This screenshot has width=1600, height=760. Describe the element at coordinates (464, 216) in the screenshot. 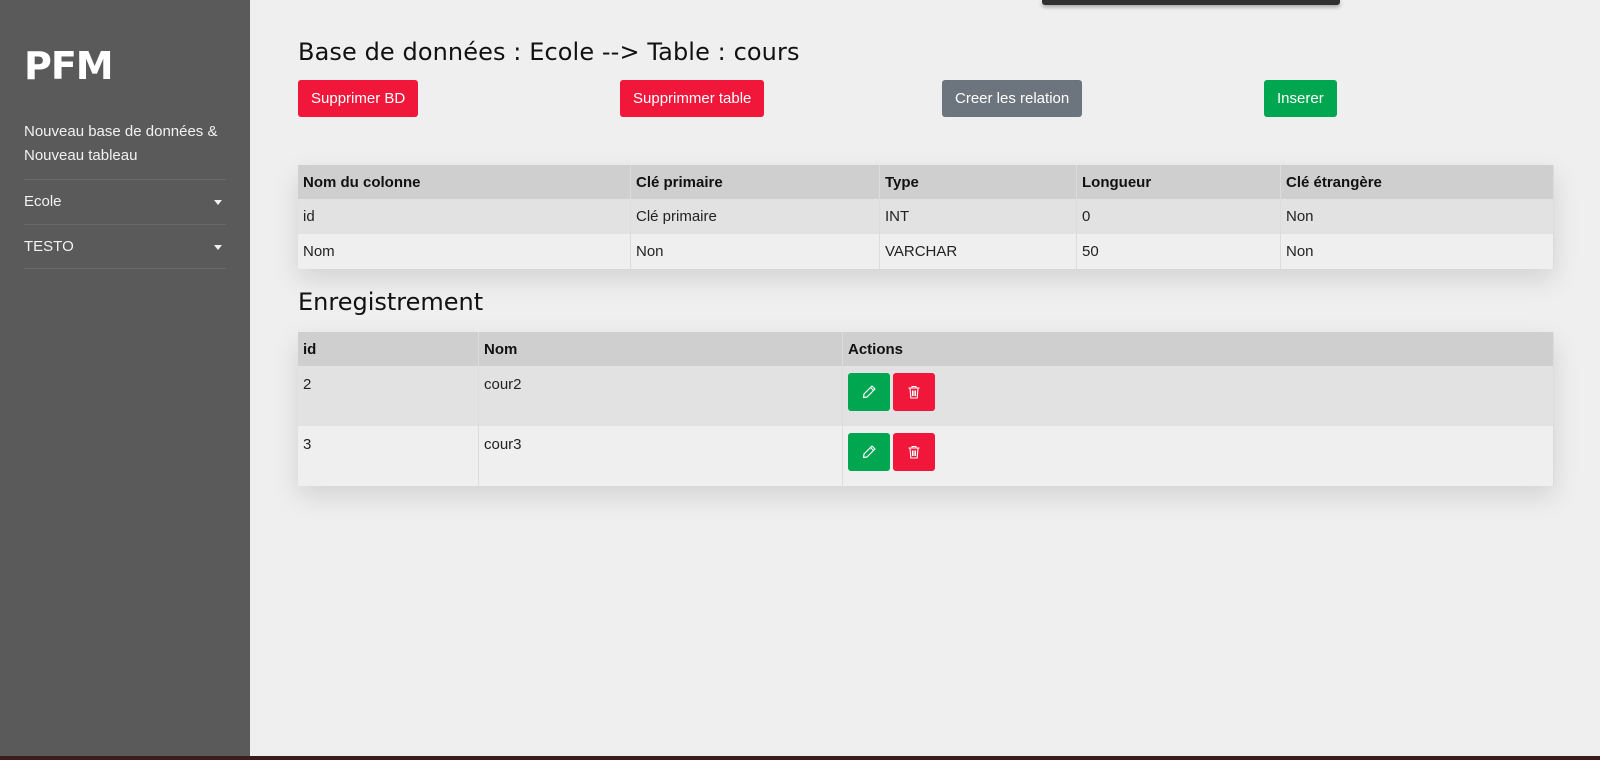

I see `table-cell: id` at that location.